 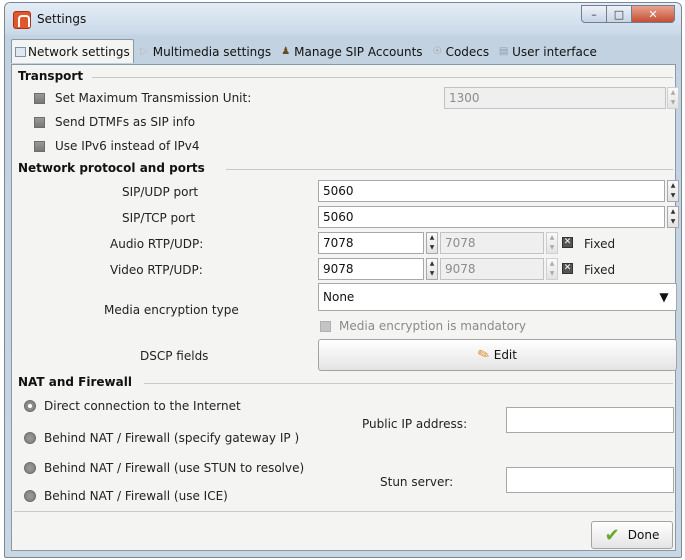 I want to click on tab-user-interface: ▤ User interface, so click(x=547, y=52).